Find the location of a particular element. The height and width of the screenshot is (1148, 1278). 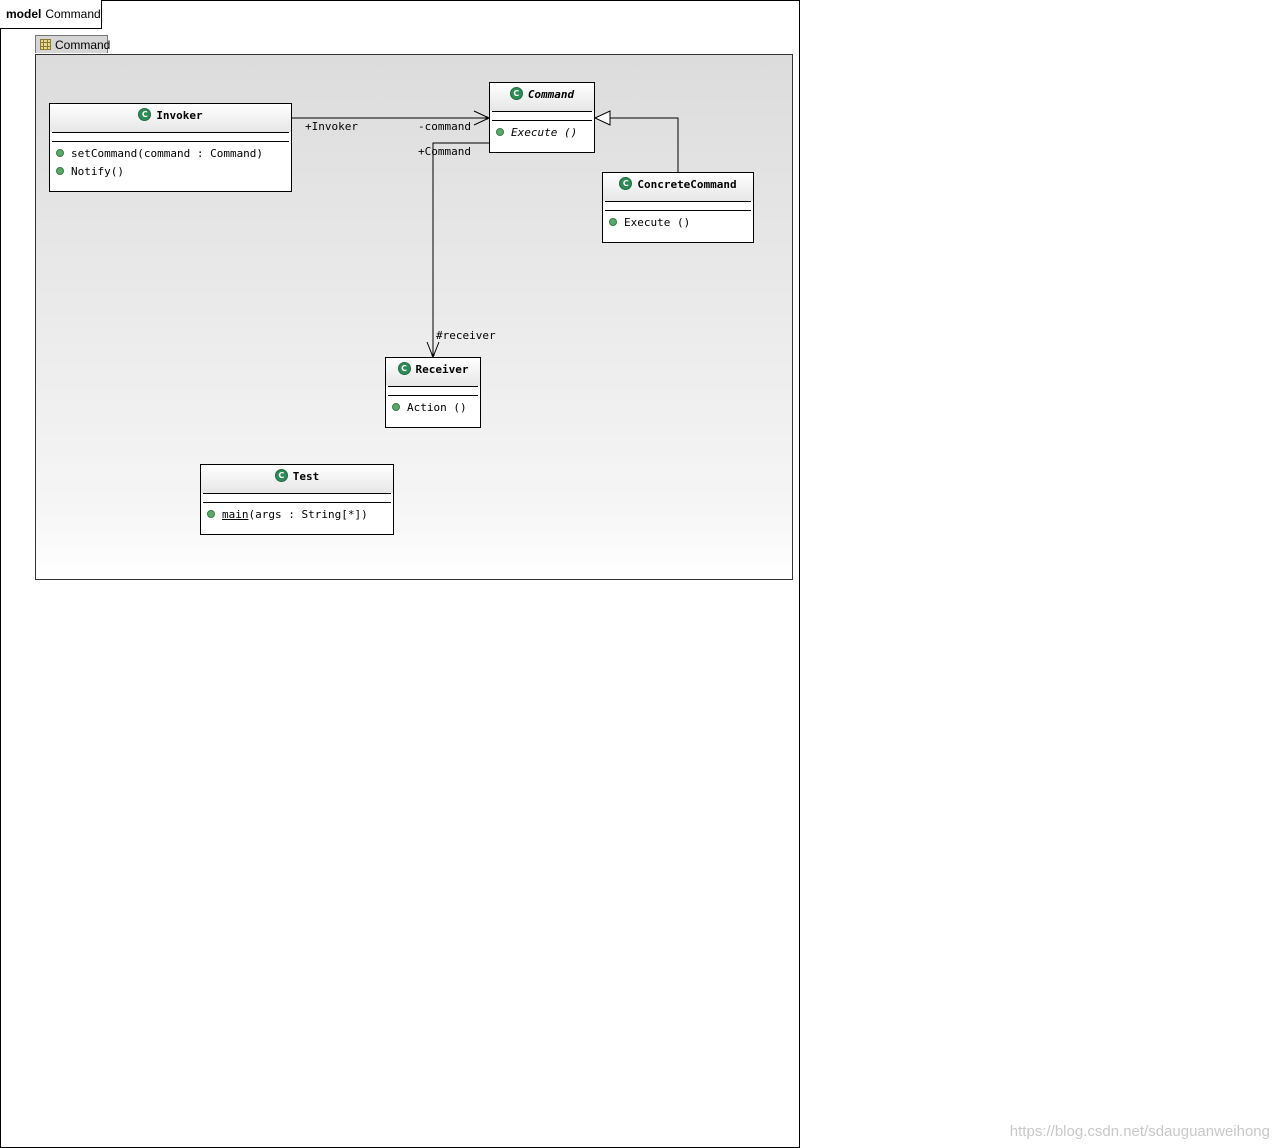

class-receiver-header: C Receiver is located at coordinates (433, 372).